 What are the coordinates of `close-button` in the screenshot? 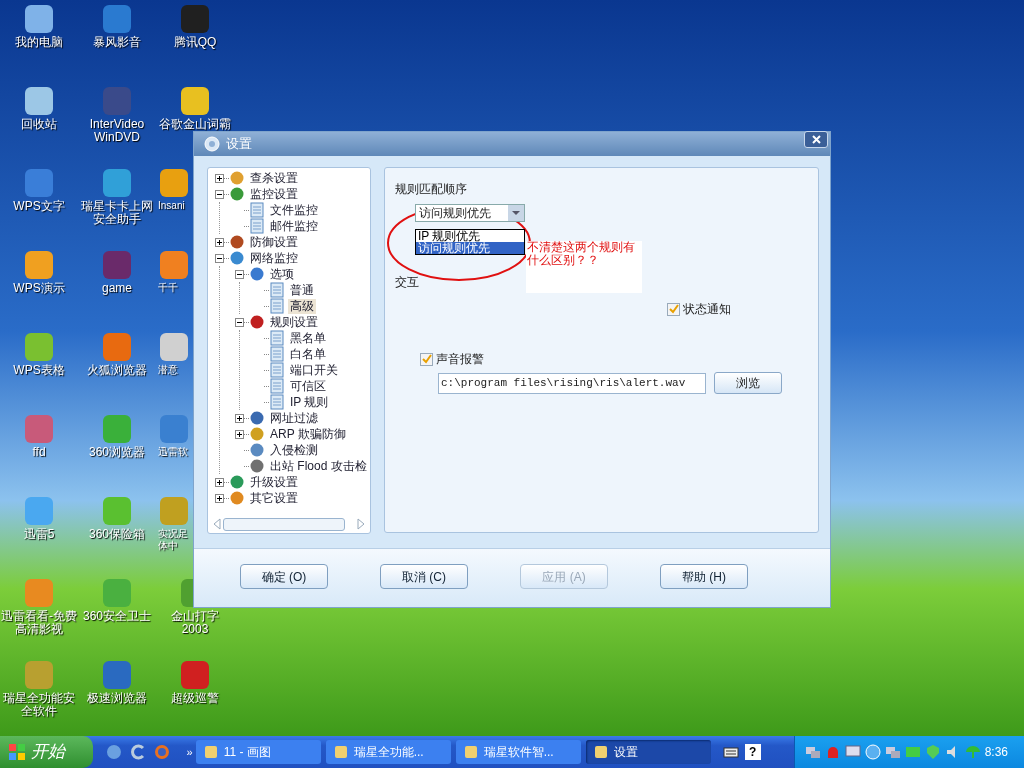 It's located at (816, 139).